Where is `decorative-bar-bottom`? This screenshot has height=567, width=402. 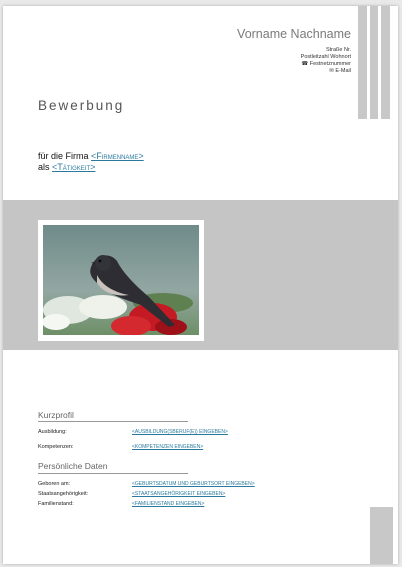
decorative-bar-bottom is located at coordinates (381, 535).